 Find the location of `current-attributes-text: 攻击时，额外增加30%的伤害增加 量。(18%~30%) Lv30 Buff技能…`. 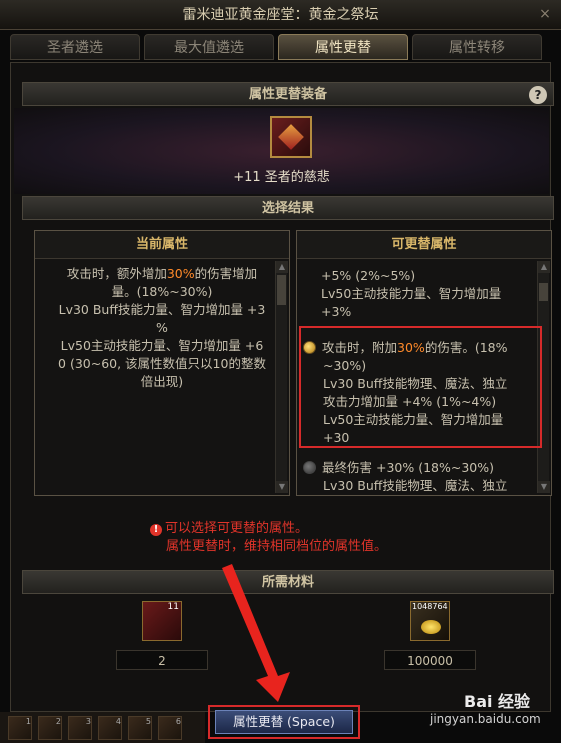

current-attributes-text: 攻击时，额外增加30%的伤害增加 量。(18%~30%) Lv30 Buff技能… is located at coordinates (162, 325).